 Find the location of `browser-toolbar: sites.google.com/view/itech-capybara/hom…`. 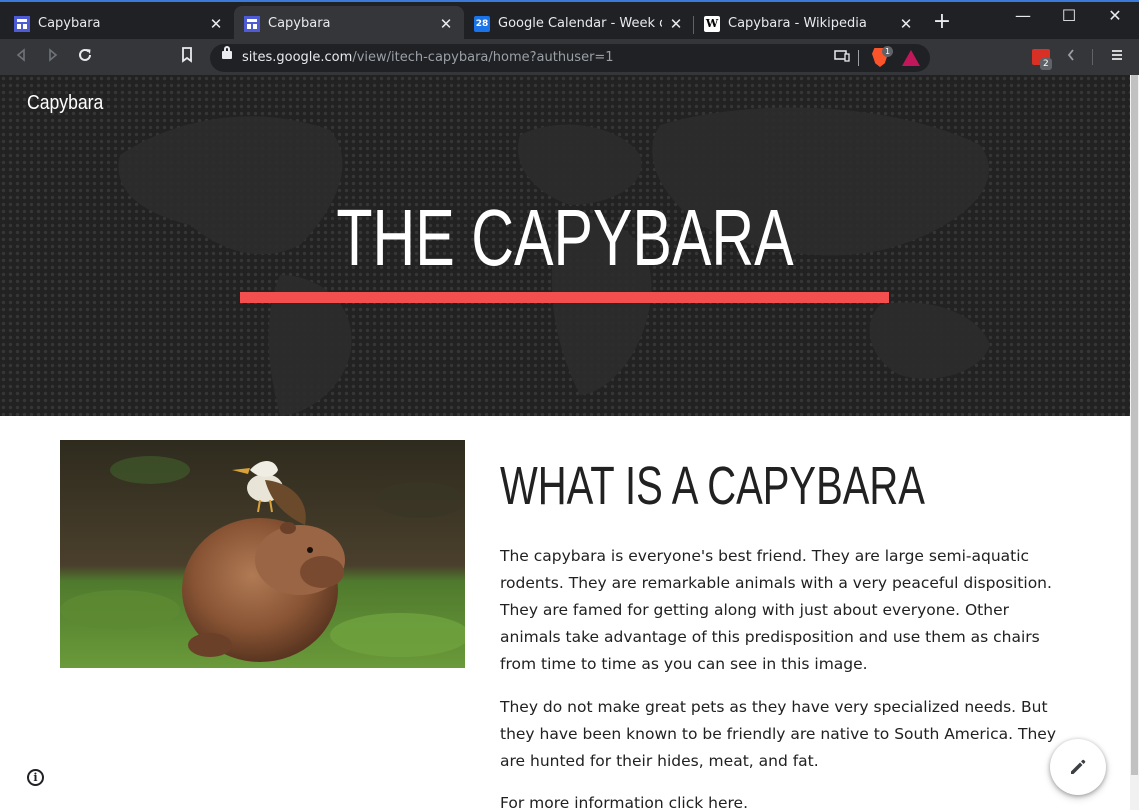

browser-toolbar: sites.google.com/view/itech-capybara/hom… is located at coordinates (569, 57).